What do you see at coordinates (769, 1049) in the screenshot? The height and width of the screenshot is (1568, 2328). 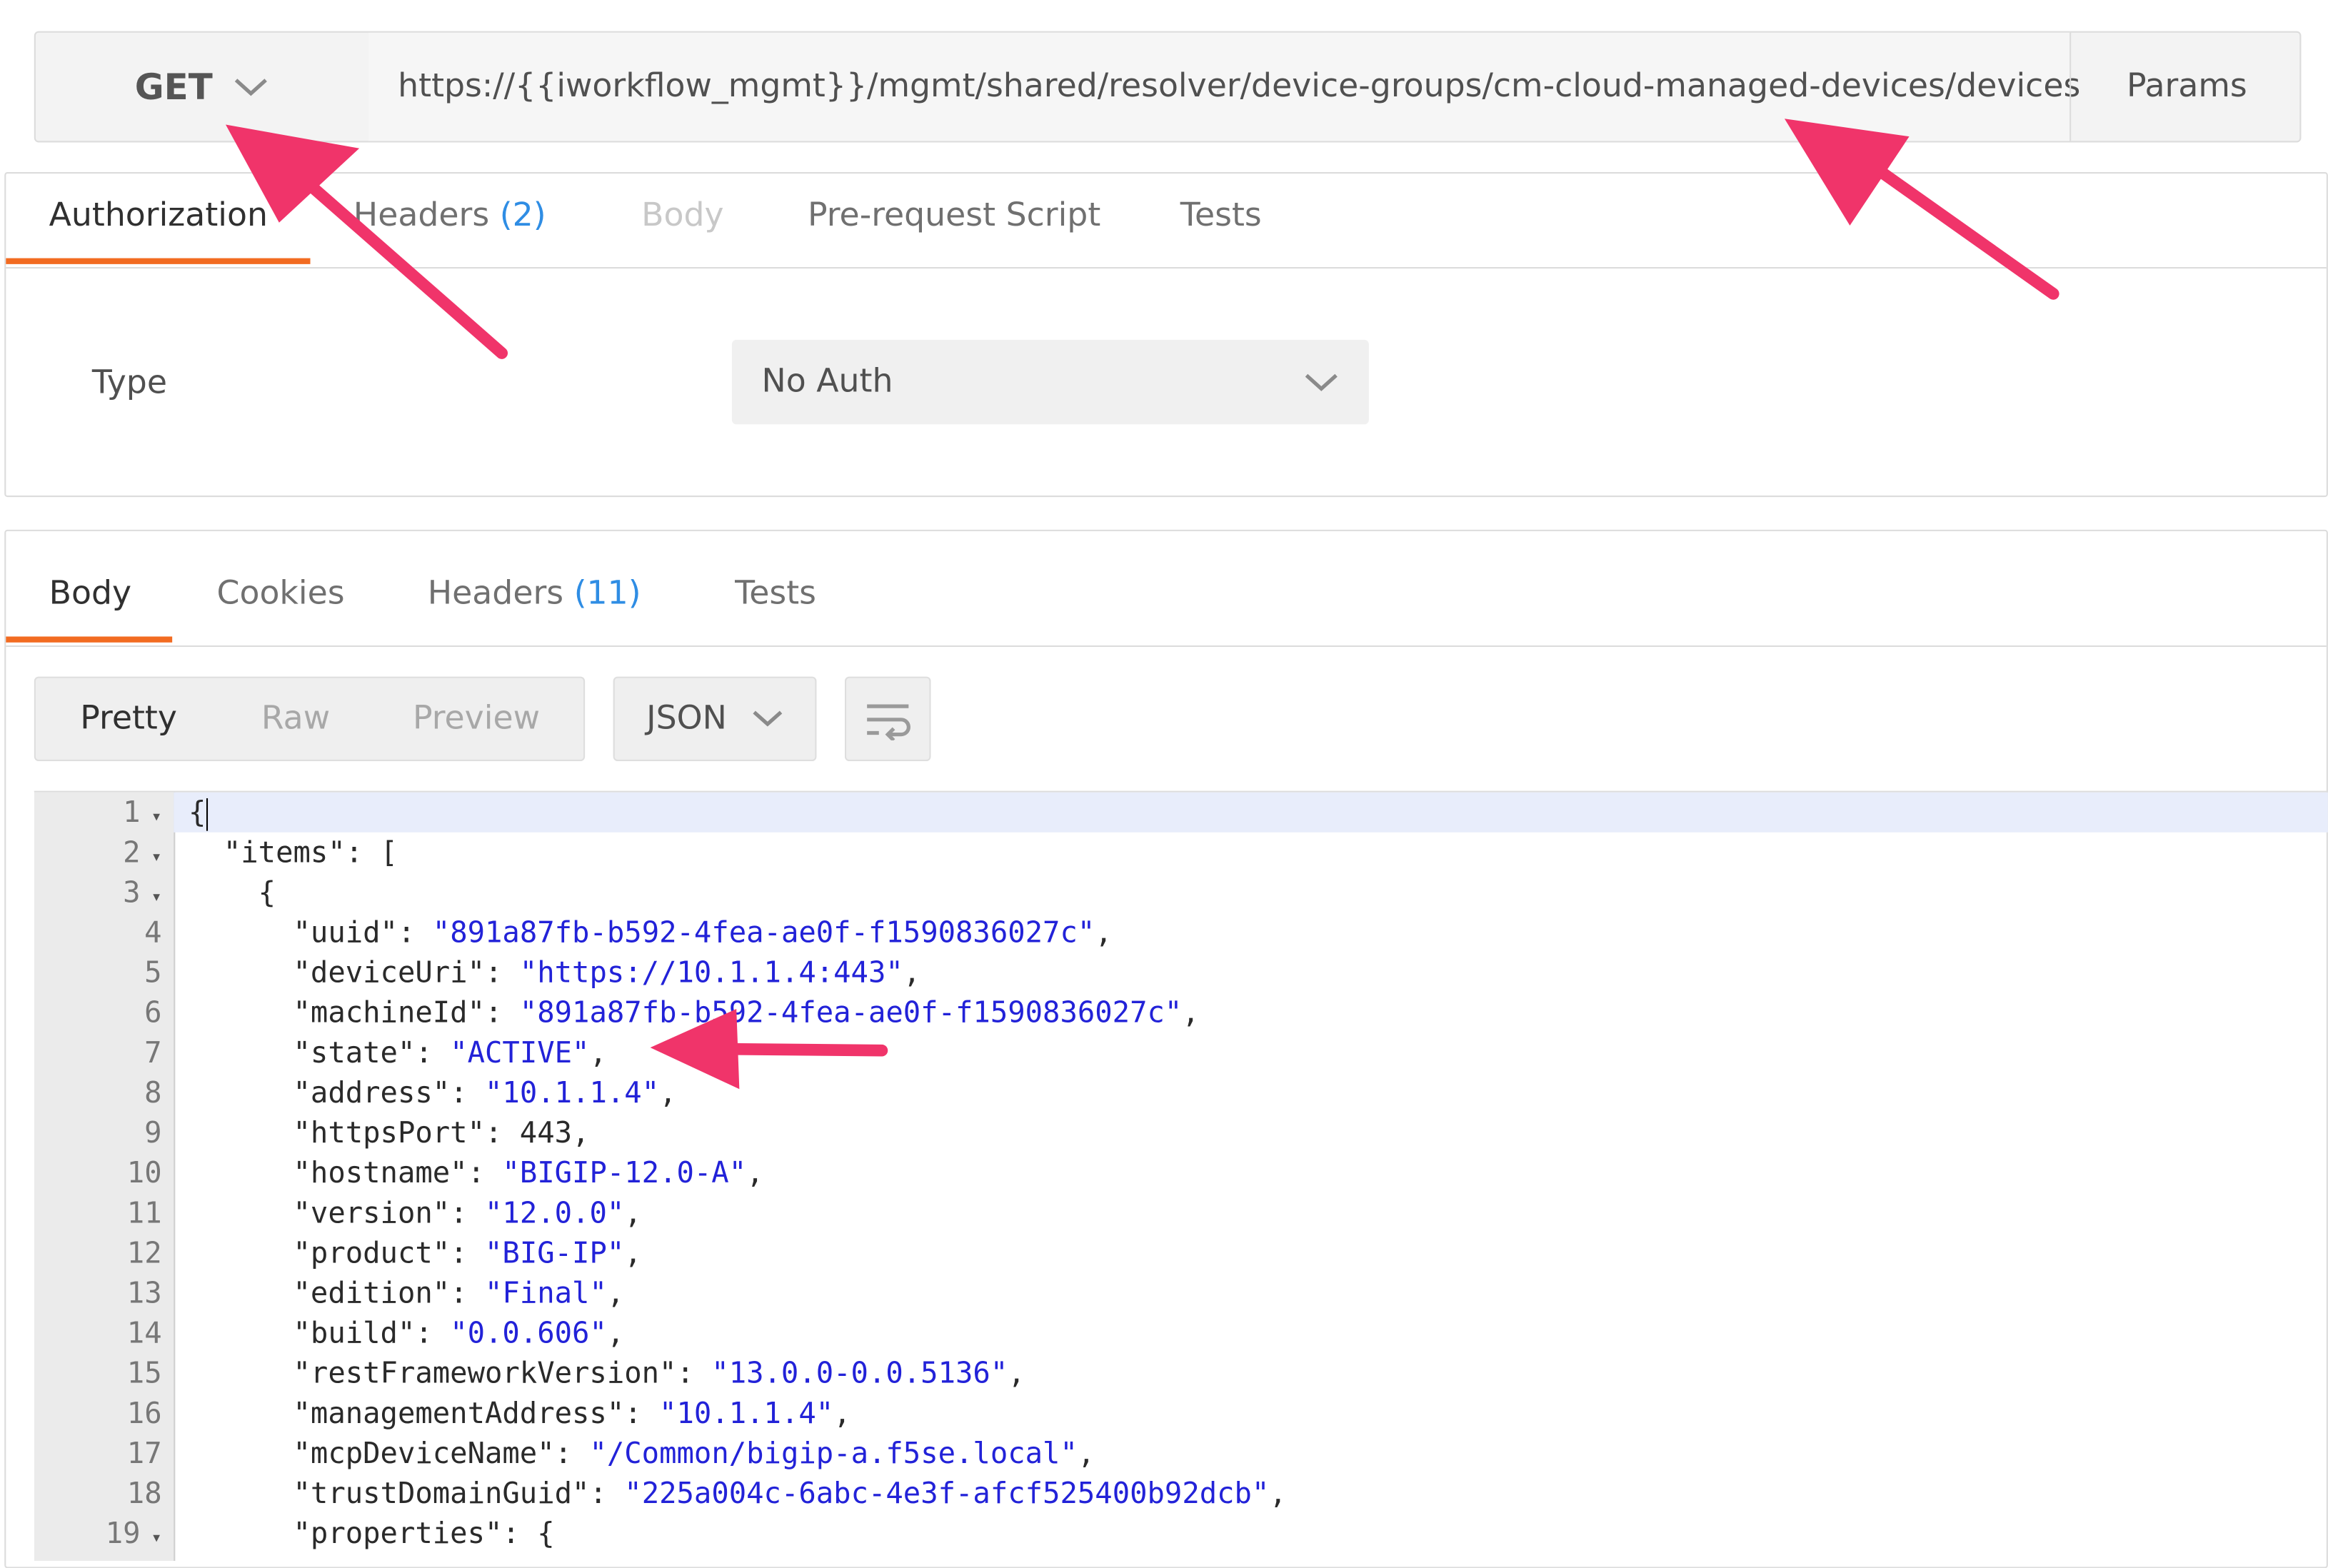 I see `annotation-arrow-state` at bounding box center [769, 1049].